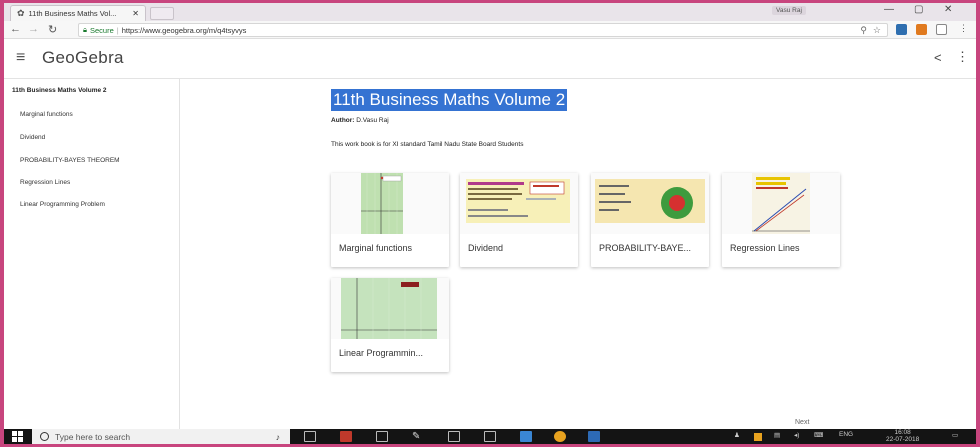 The width and height of the screenshot is (980, 447). Describe the element at coordinates (20, 58) in the screenshot. I see `hamburger-menu-icon: ≡` at that location.